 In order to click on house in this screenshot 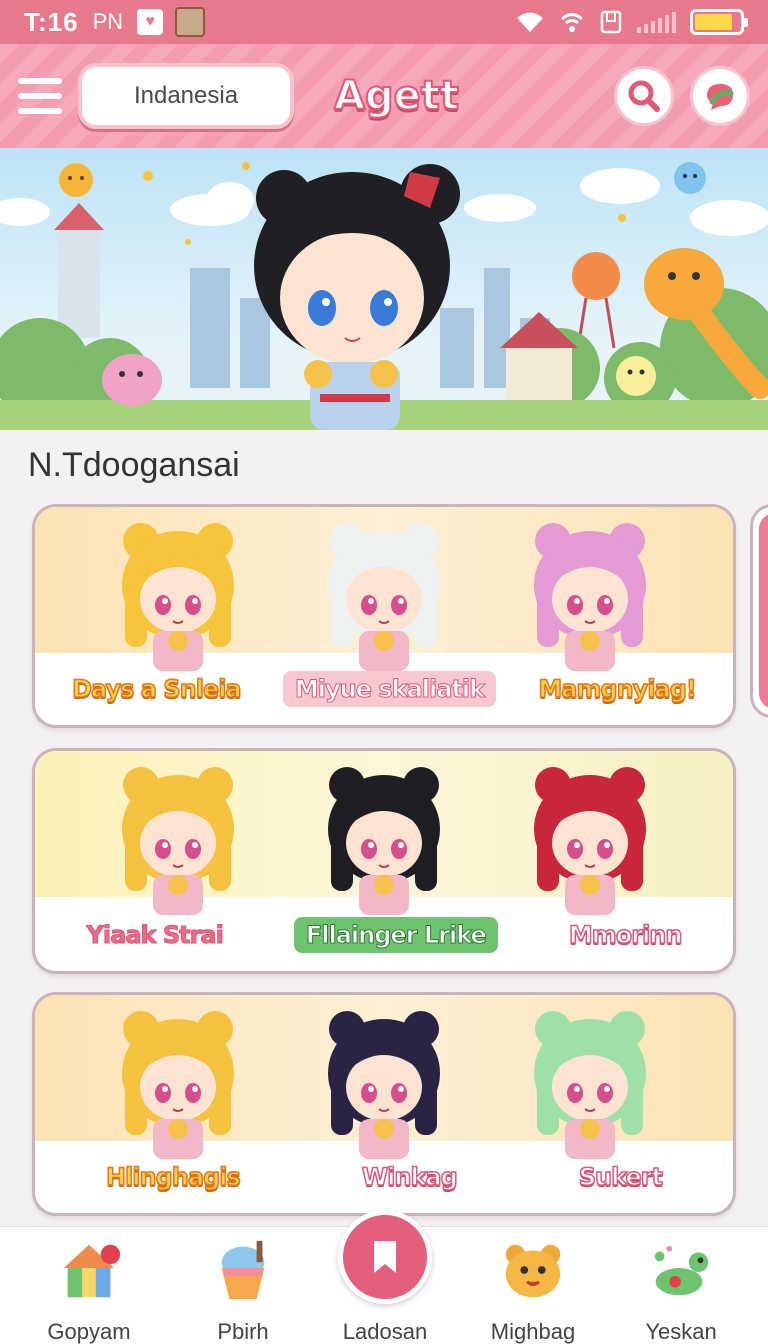, I will do `click(539, 359)`.